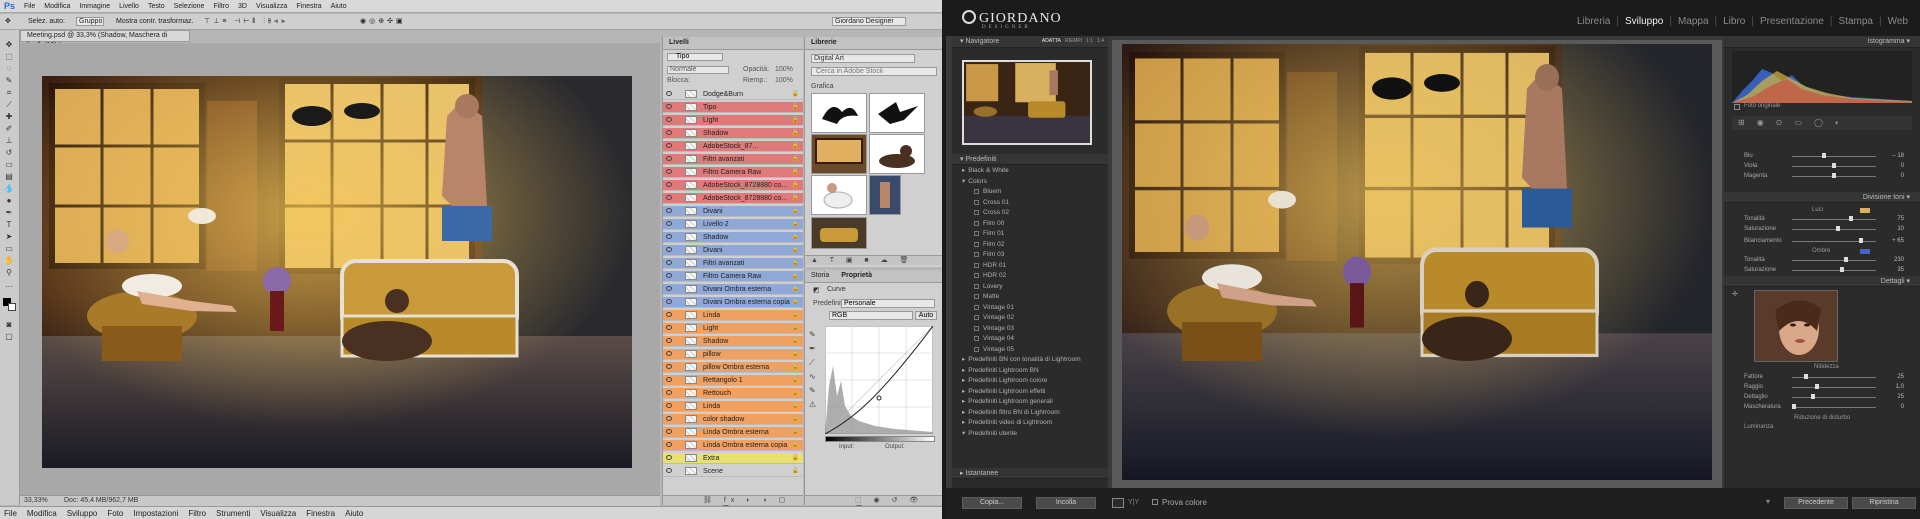  What do you see at coordinates (733, 315) in the screenshot?
I see `layer-row: Linda 🔒` at bounding box center [733, 315].